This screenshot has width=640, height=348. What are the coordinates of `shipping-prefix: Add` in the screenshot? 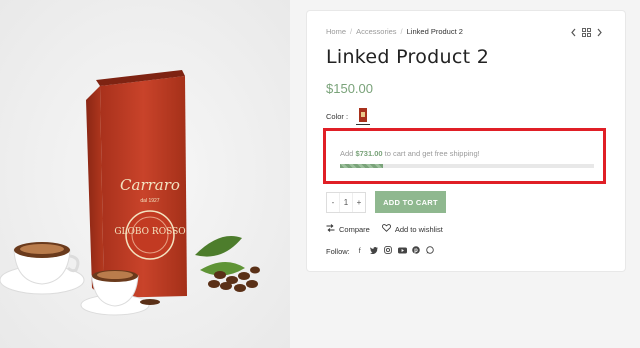 It's located at (347, 153).